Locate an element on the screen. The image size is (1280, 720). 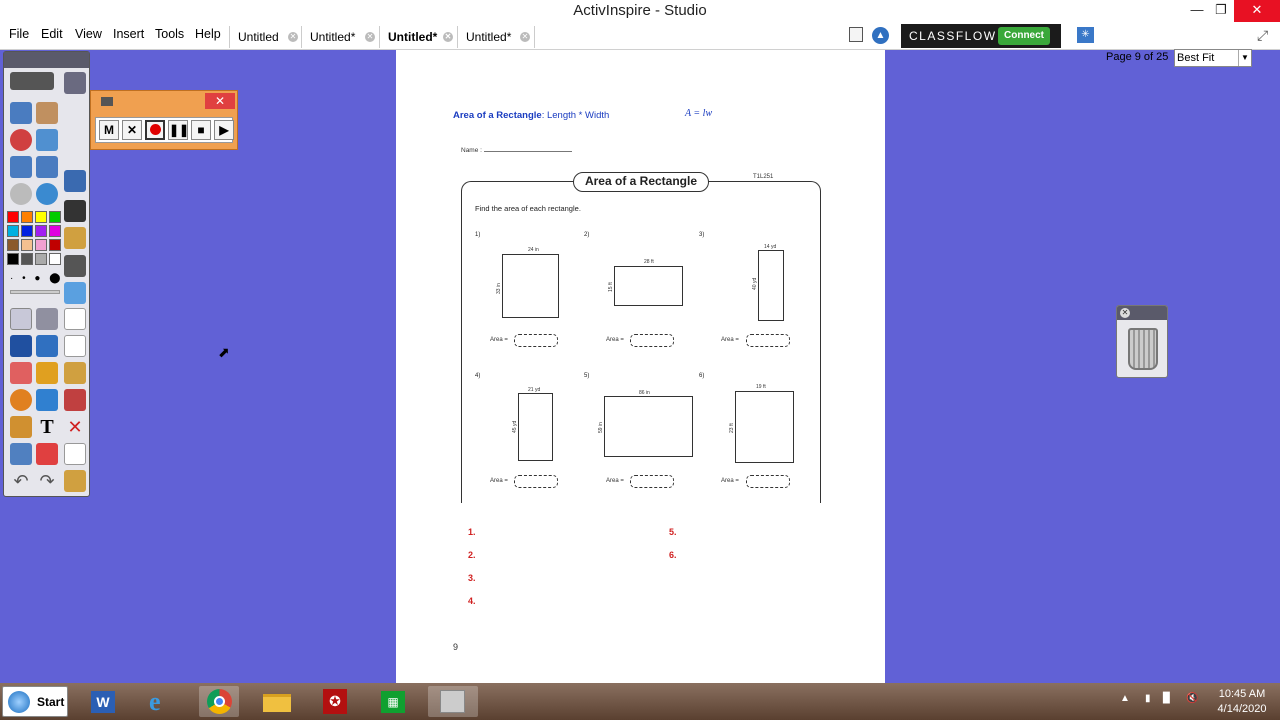
pen-tray-icon is located at coordinates (75, 83).